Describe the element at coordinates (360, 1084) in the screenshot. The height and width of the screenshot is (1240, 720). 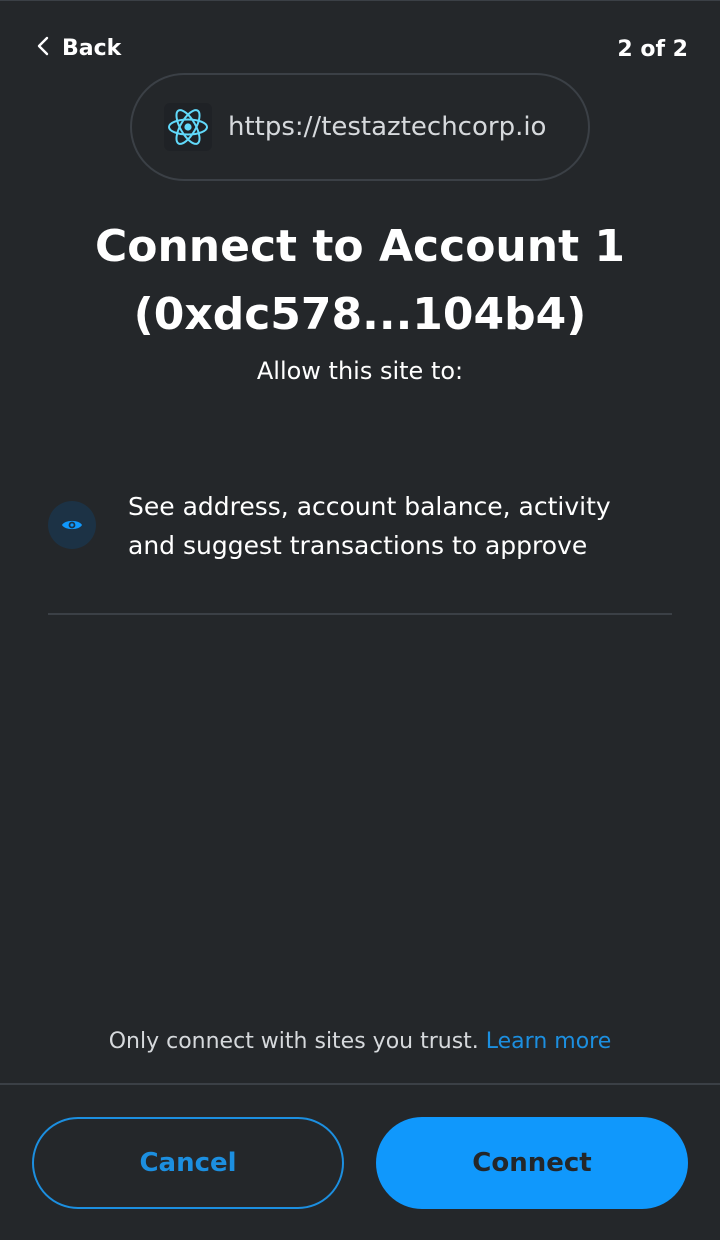
I see `footer-divider` at that location.